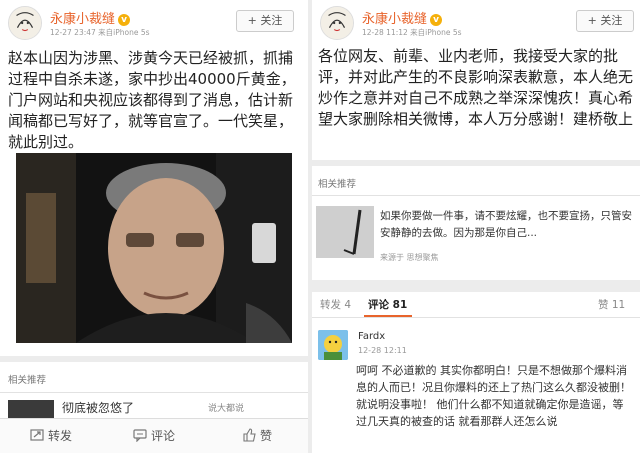 The height and width of the screenshot is (453, 640). What do you see at coordinates (335, 304) in the screenshot?
I see `tab-repost: 转发 4` at bounding box center [335, 304].